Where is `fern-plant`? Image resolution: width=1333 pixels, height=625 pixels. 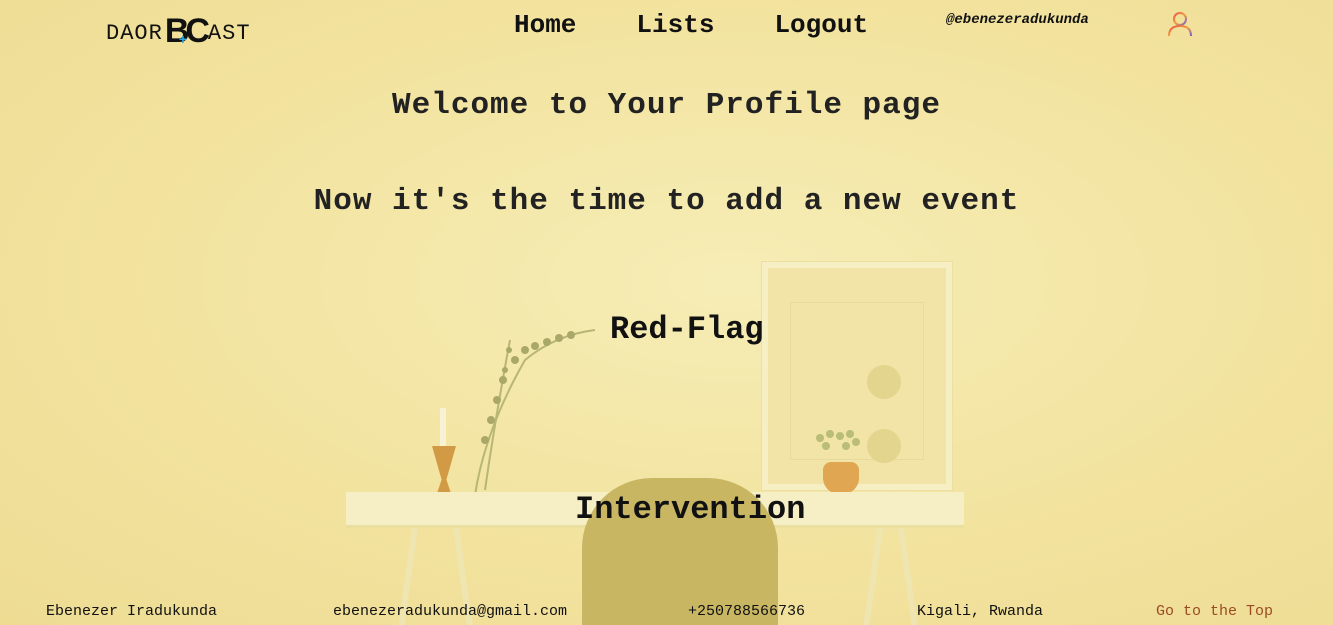 fern-plant is located at coordinates (535, 412).